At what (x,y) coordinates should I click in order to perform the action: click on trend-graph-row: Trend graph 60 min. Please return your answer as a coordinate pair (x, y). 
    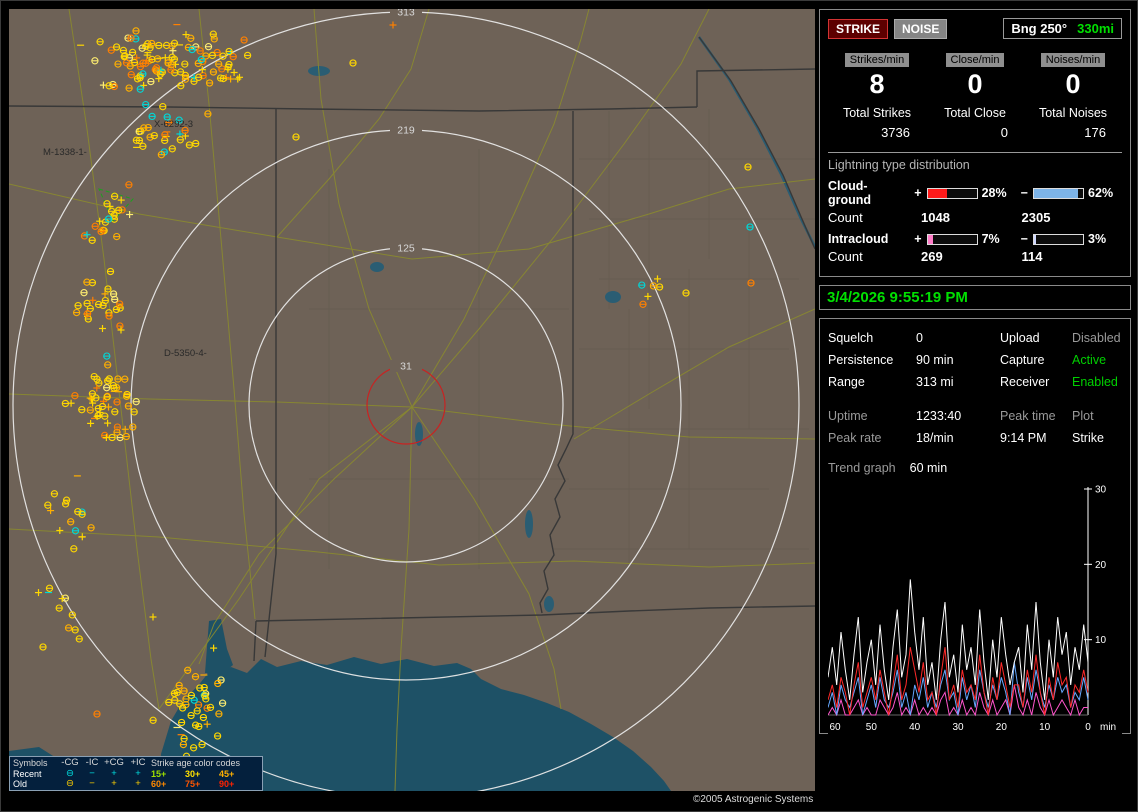
    Looking at the image, I should click on (975, 468).